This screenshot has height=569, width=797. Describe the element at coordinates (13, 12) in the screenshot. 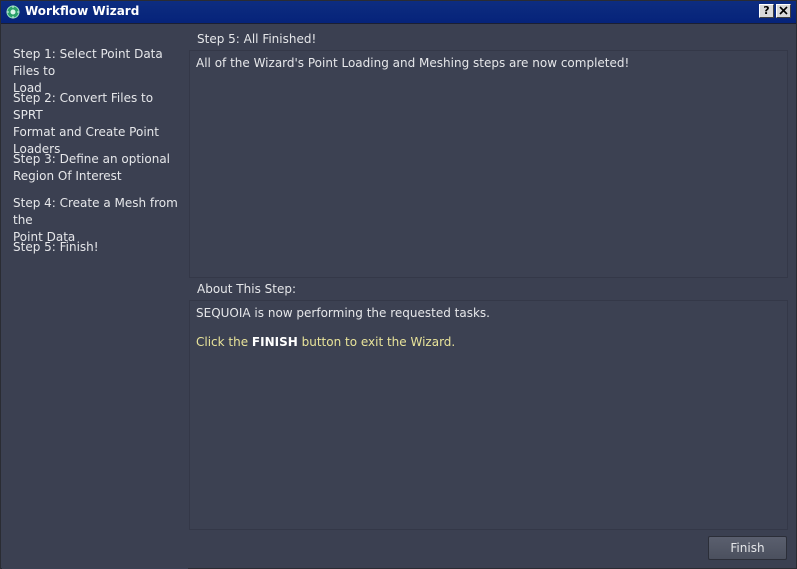

I see `wizard-app-icon` at that location.